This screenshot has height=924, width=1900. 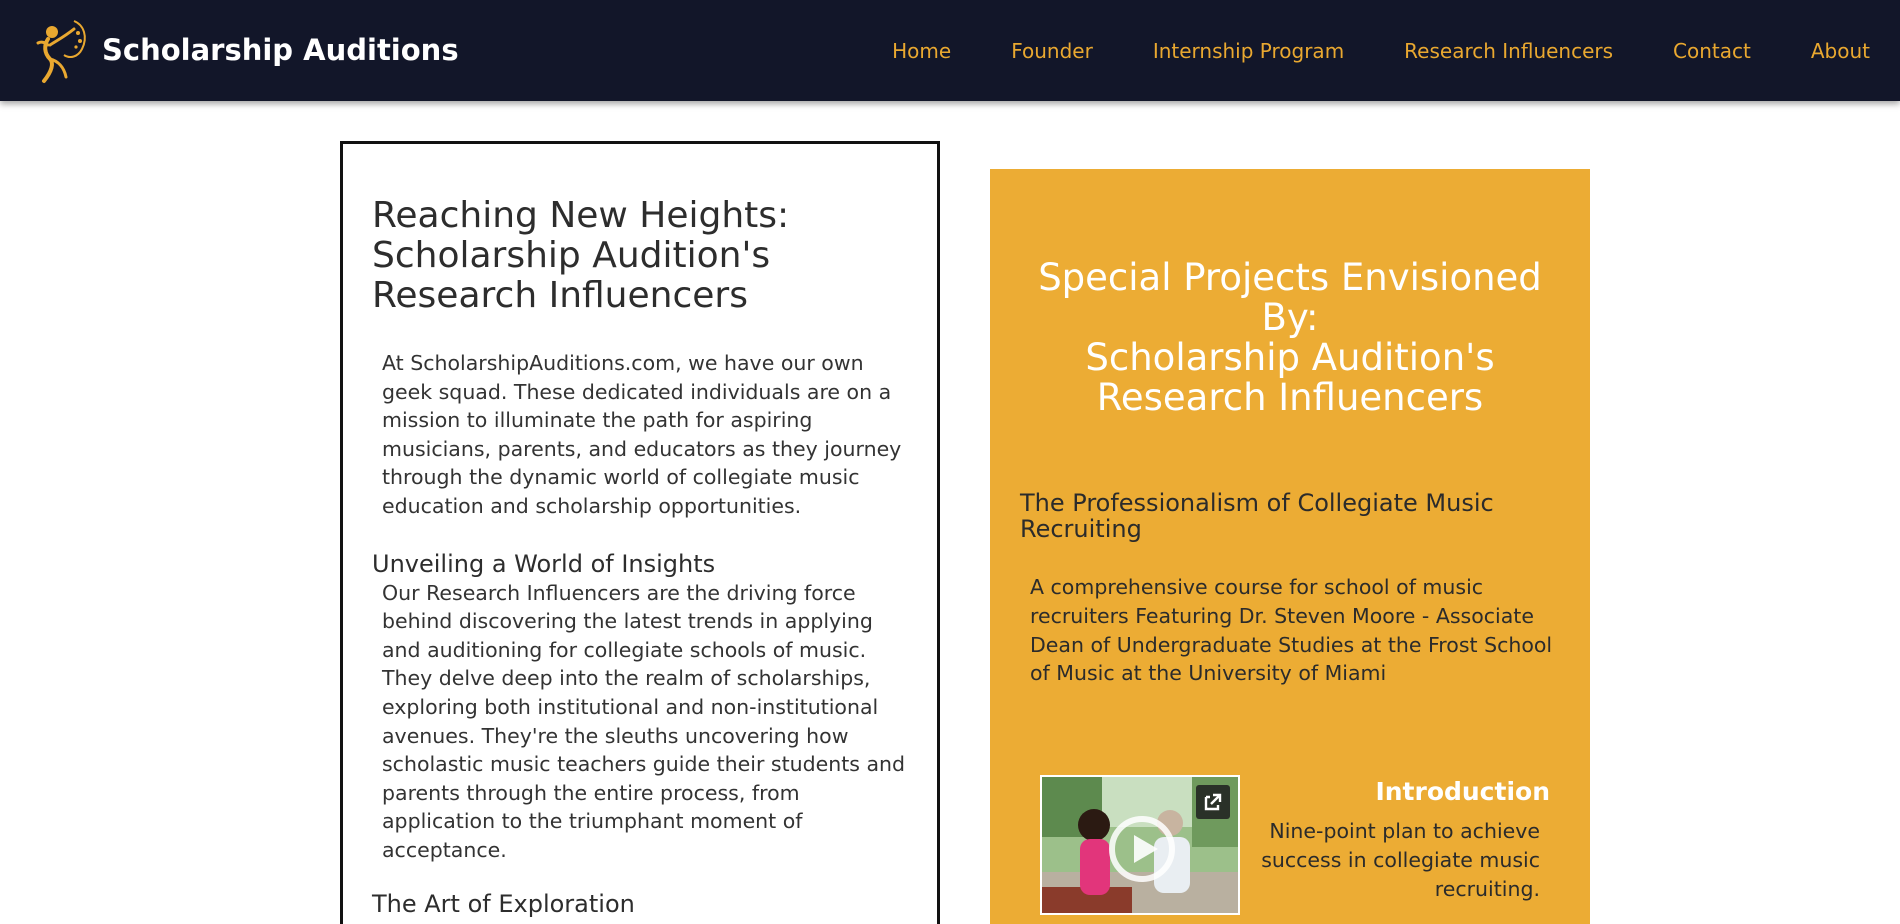 I want to click on site-title: Scholarship Auditions, so click(x=280, y=50).